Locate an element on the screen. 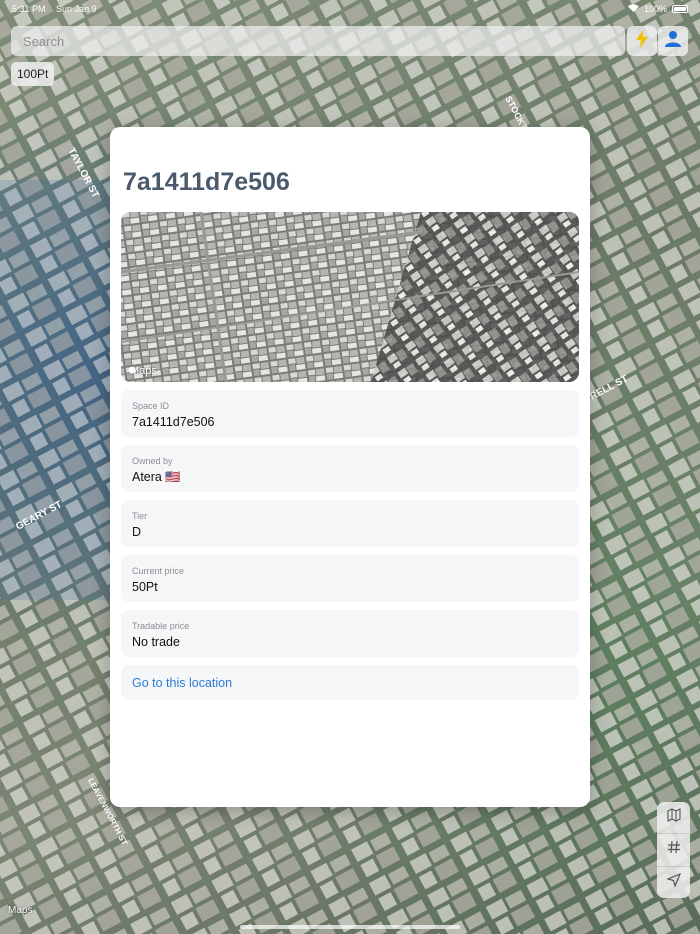 This screenshot has height=934, width=700. field-value: Atera 🇺🇸 is located at coordinates (156, 477).